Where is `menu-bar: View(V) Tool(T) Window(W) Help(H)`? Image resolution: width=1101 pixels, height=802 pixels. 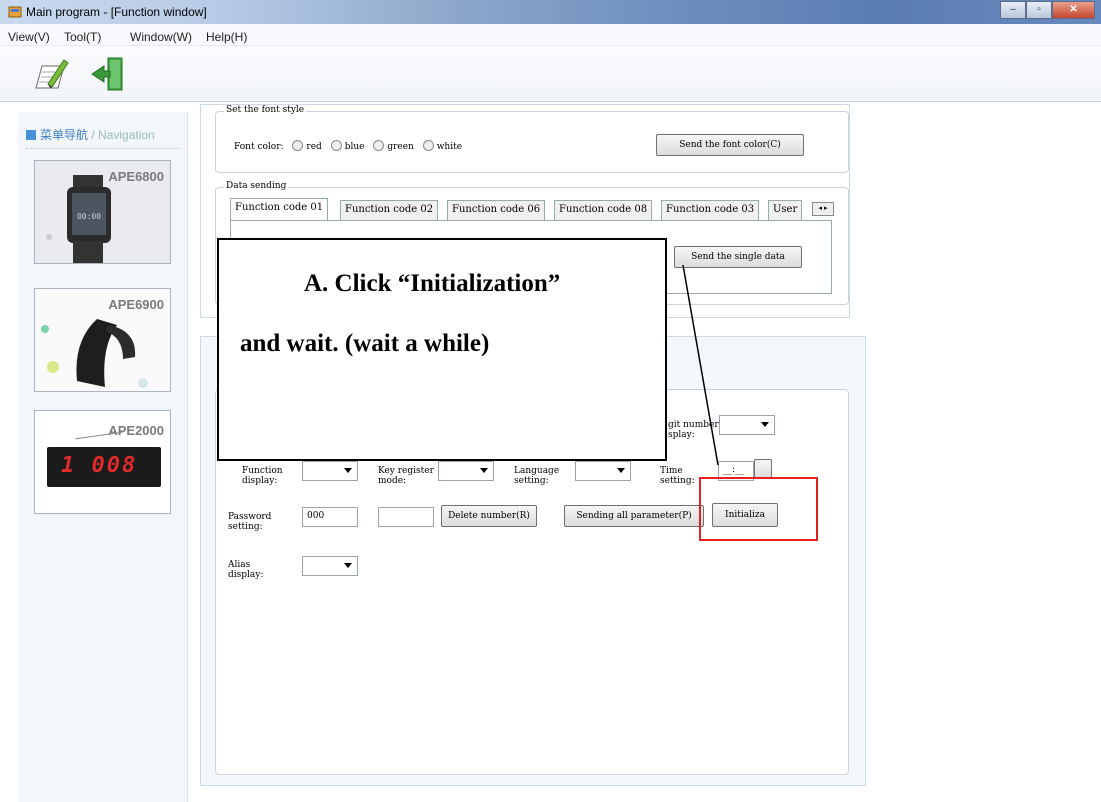 menu-bar: View(V) Tool(T) Window(W) Help(H) is located at coordinates (550, 35).